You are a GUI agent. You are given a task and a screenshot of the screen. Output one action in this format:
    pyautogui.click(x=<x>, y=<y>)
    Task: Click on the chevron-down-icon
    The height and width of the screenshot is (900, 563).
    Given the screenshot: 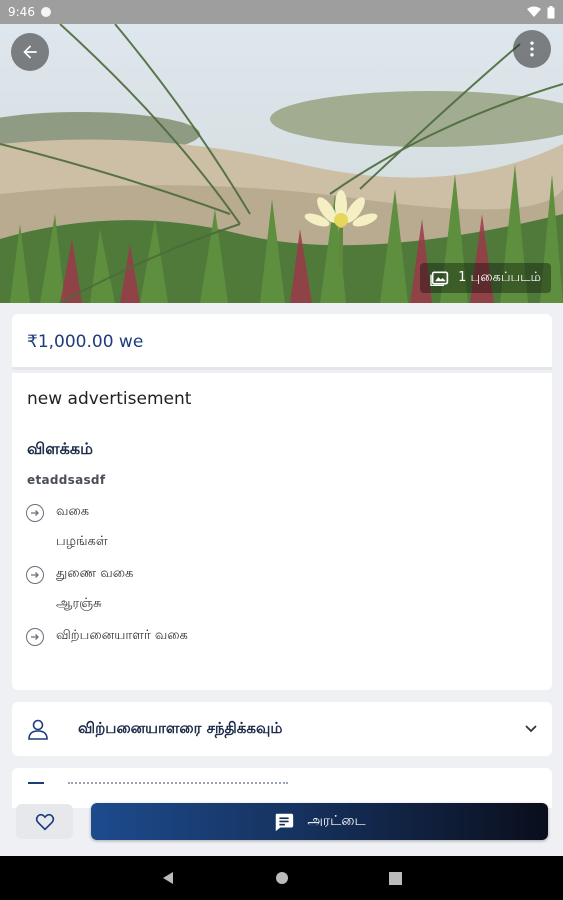 What is the action you would take?
    pyautogui.click(x=531, y=729)
    